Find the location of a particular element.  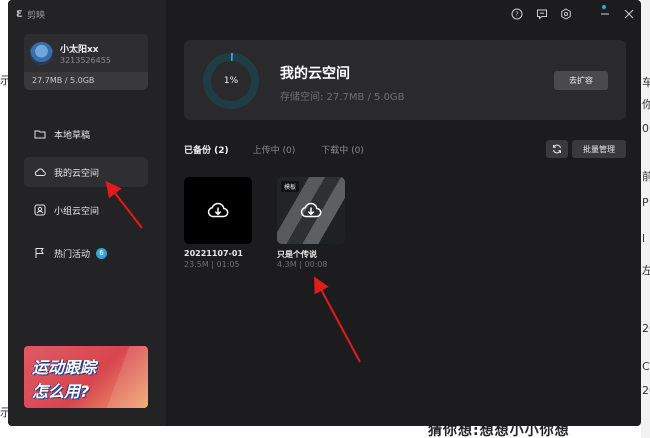

storage-percent: 1% is located at coordinates (231, 81).